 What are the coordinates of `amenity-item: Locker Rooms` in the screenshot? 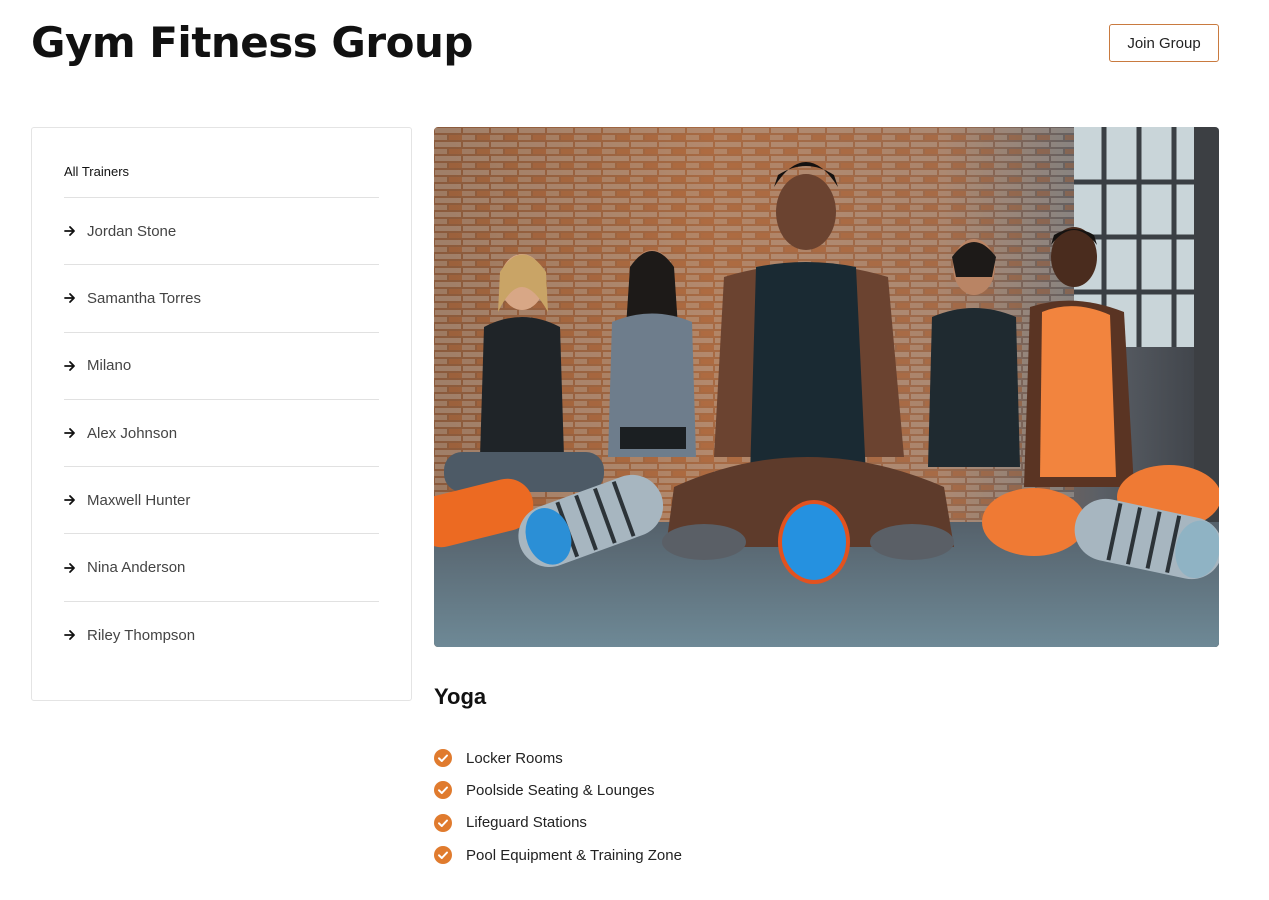 It's located at (558, 758).